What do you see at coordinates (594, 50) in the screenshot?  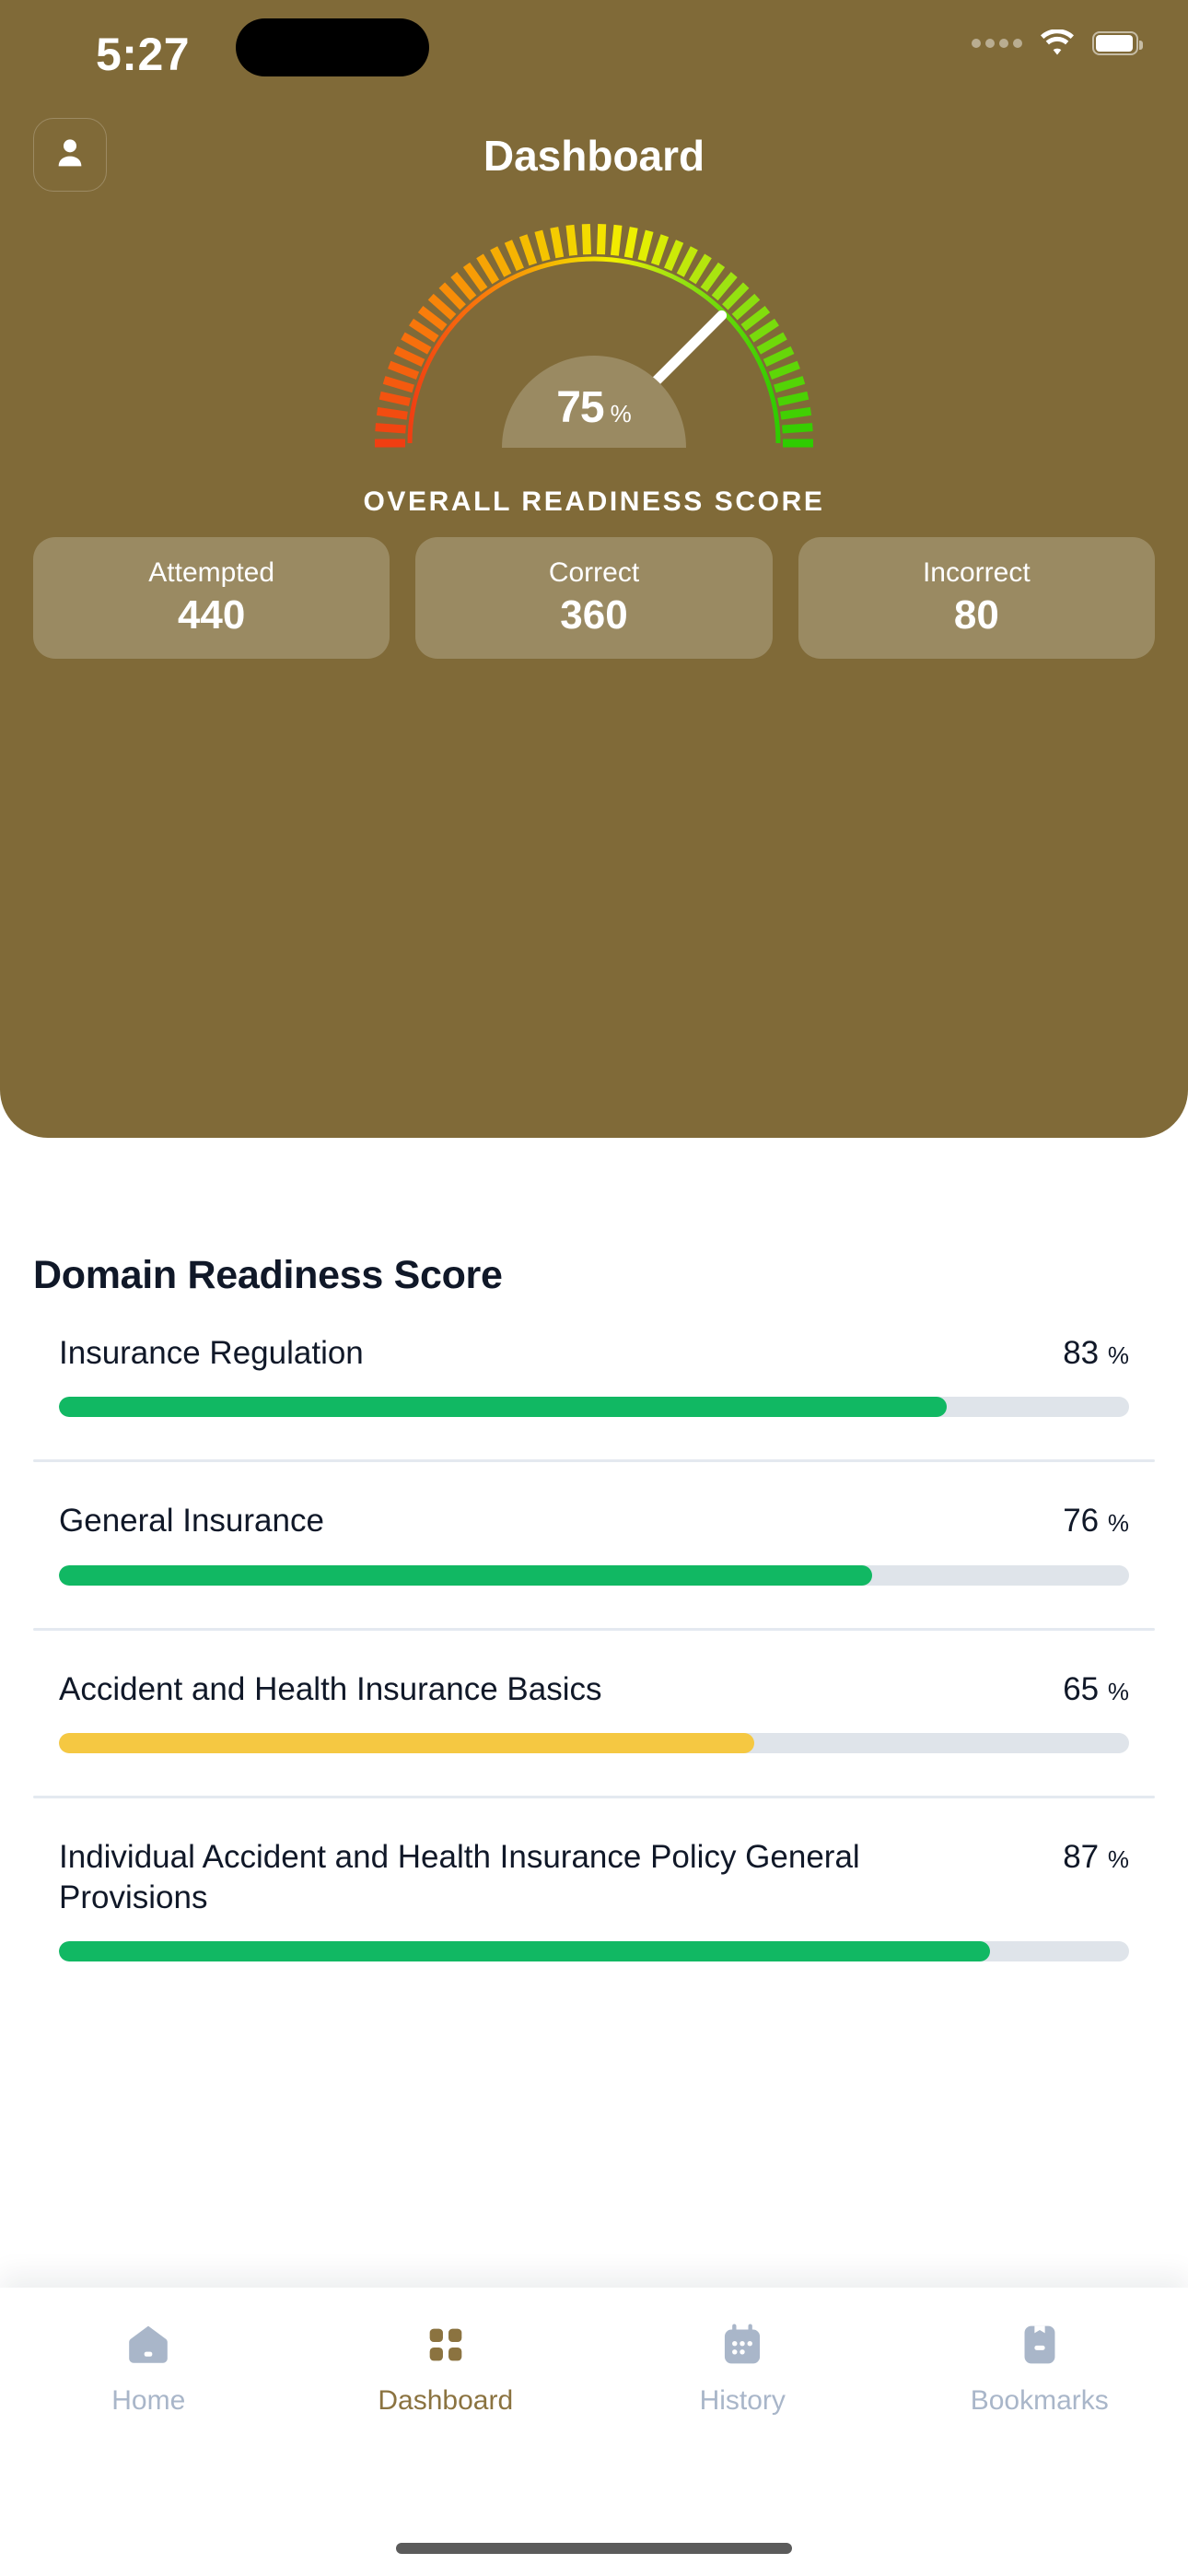 I see `status-bar: 5:27` at bounding box center [594, 50].